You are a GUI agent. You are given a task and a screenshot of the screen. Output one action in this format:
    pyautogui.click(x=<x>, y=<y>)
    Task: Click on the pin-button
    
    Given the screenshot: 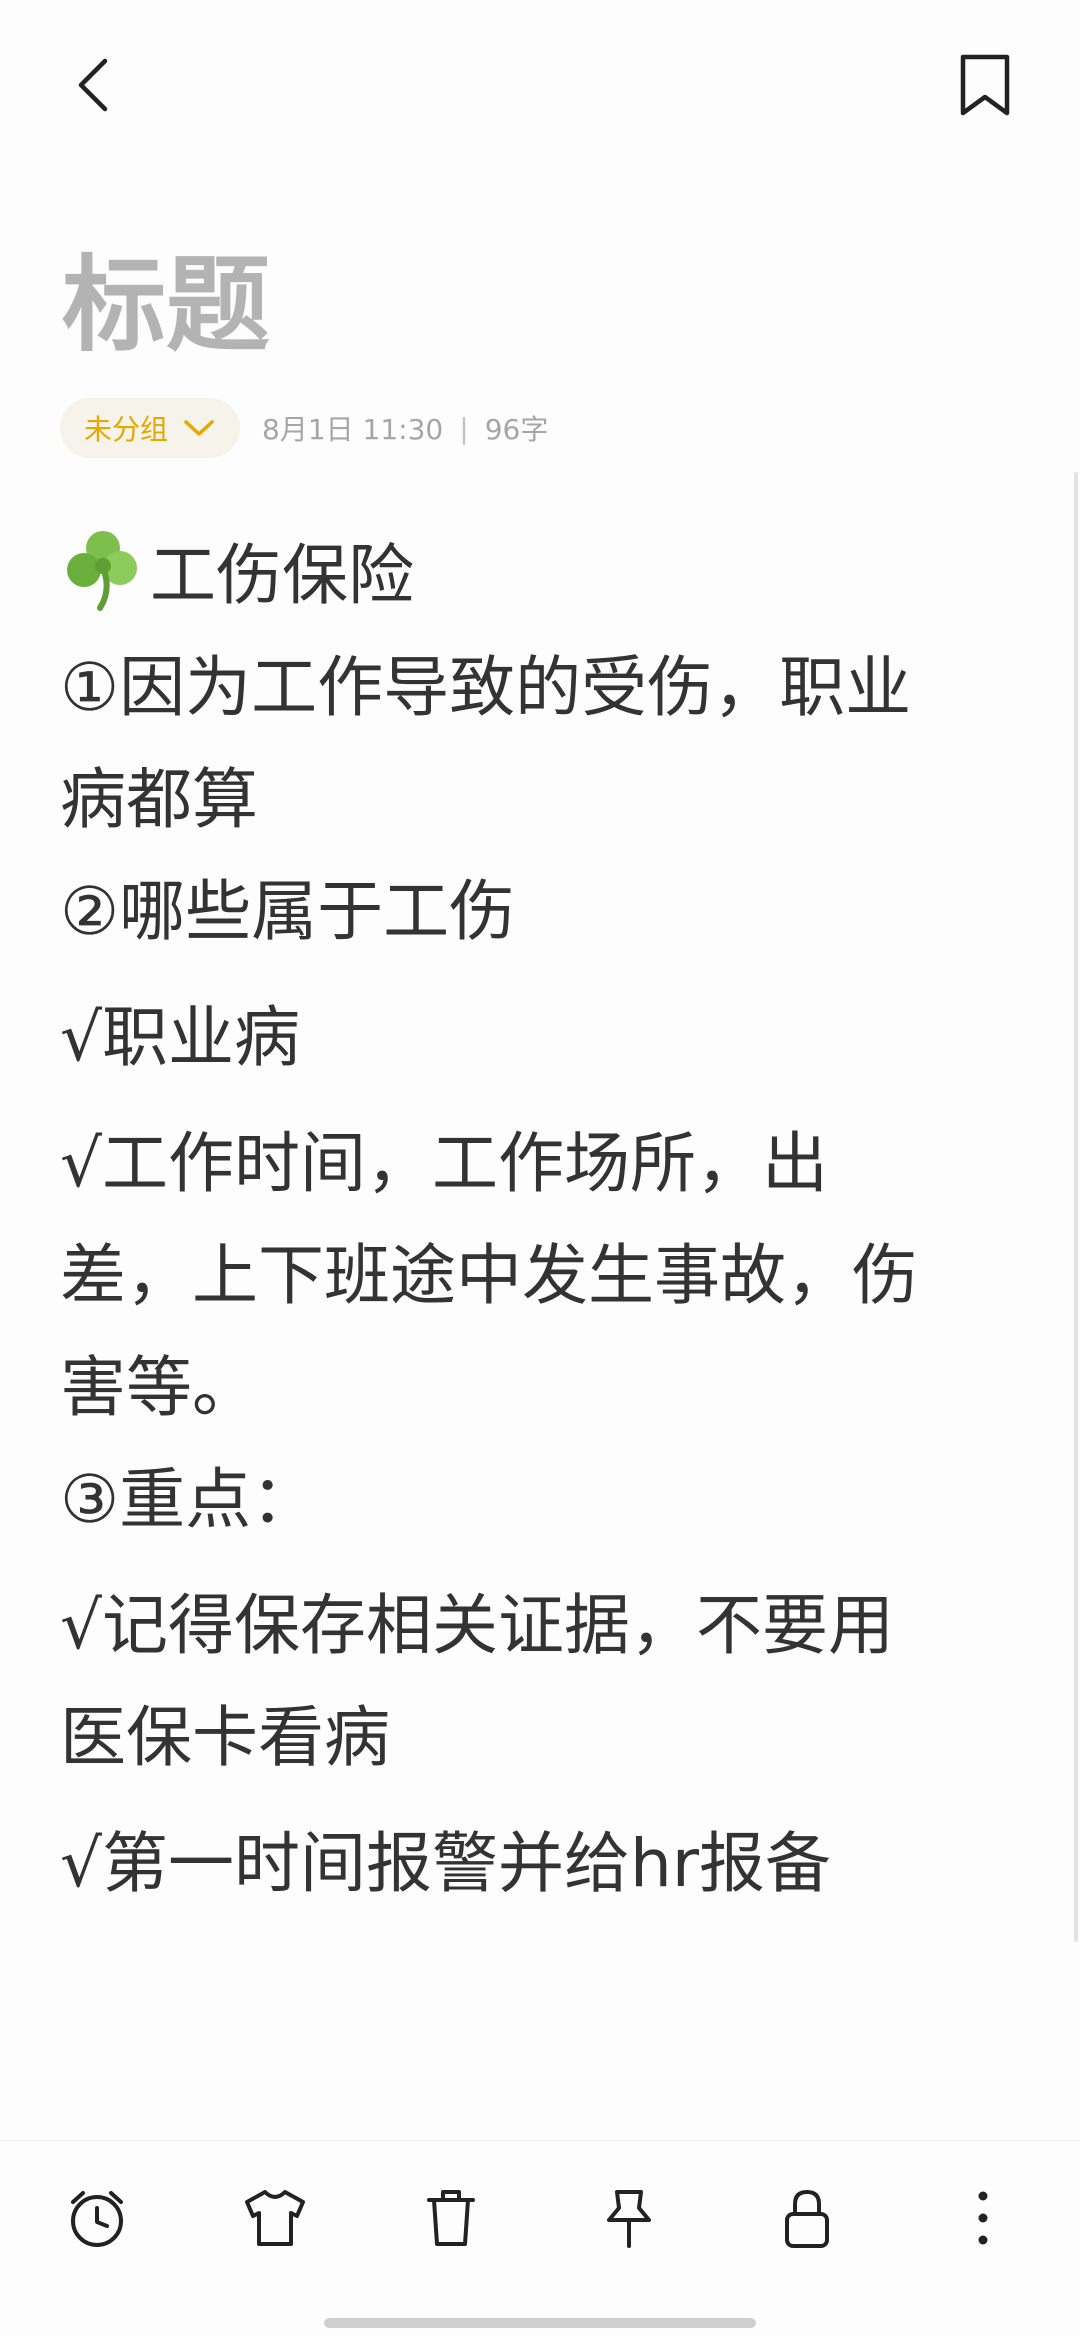 What is the action you would take?
    pyautogui.click(x=629, y=2218)
    